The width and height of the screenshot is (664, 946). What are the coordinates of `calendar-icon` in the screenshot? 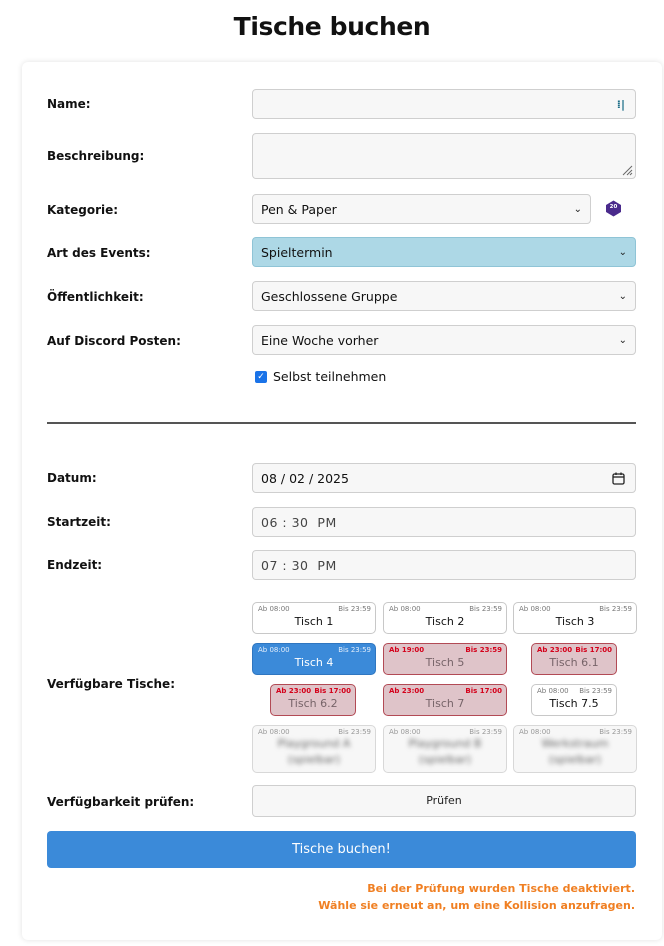 It's located at (618, 478).